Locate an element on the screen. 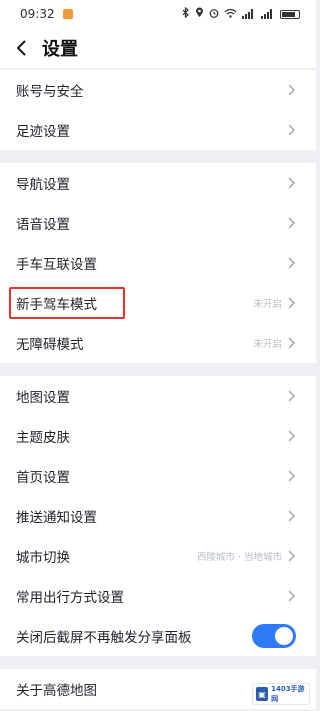 The width and height of the screenshot is (320, 711). settings-group-account: 账号与安全 足迹设置 is located at coordinates (158, 110).